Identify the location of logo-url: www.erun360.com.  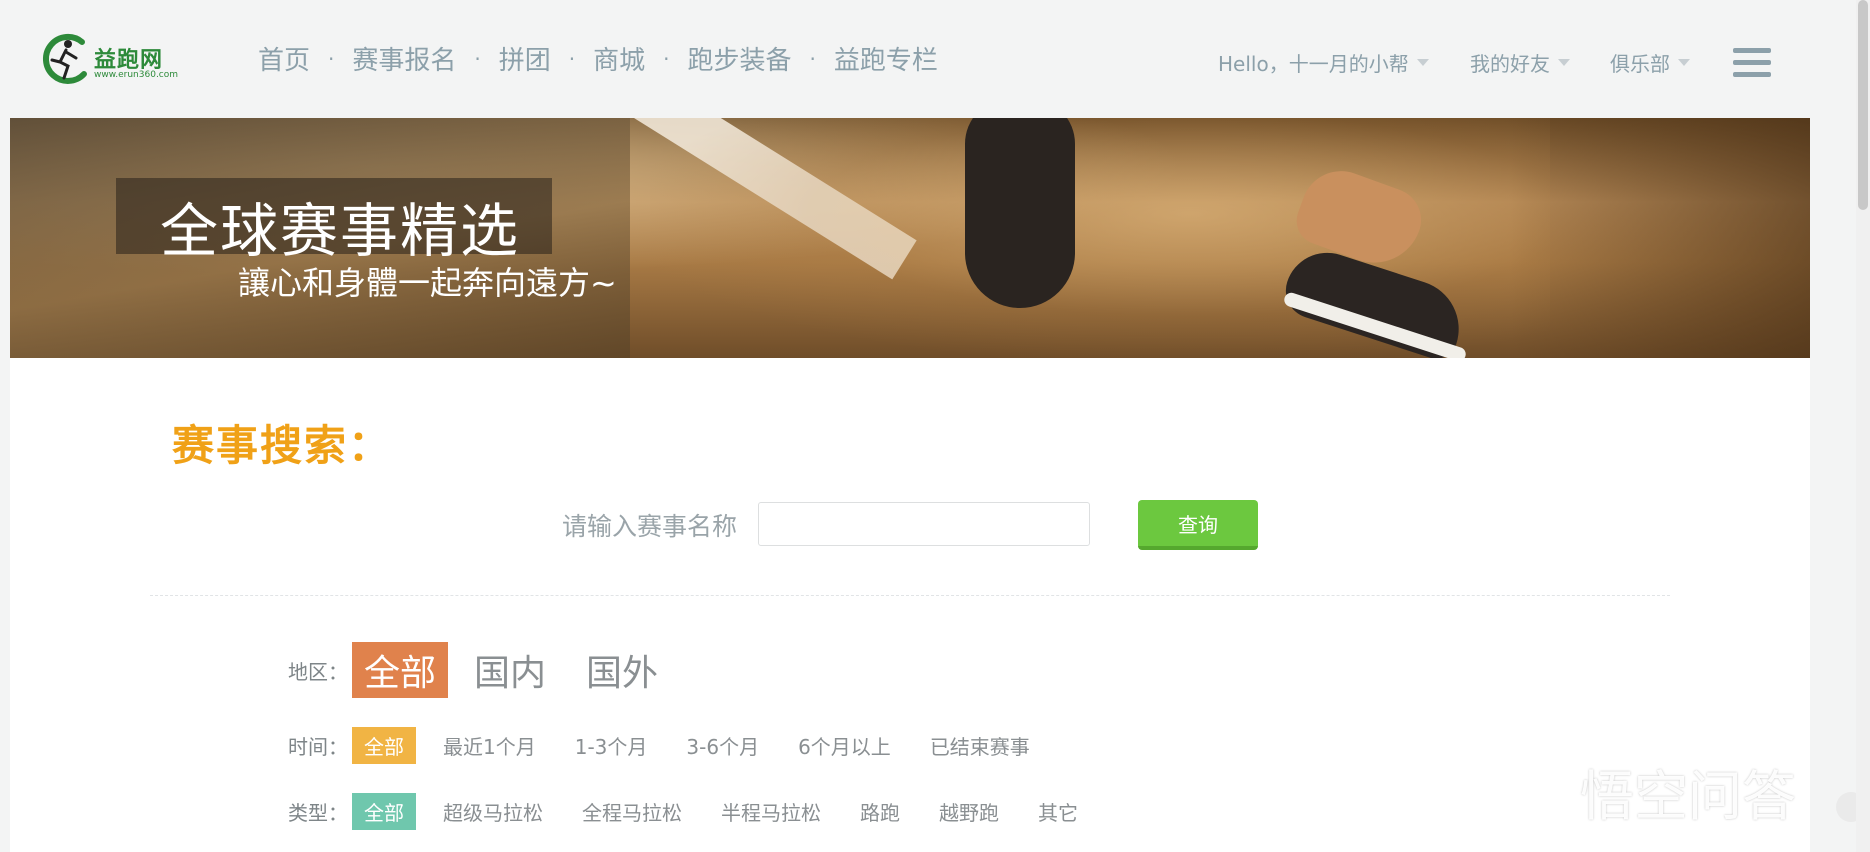
(136, 75).